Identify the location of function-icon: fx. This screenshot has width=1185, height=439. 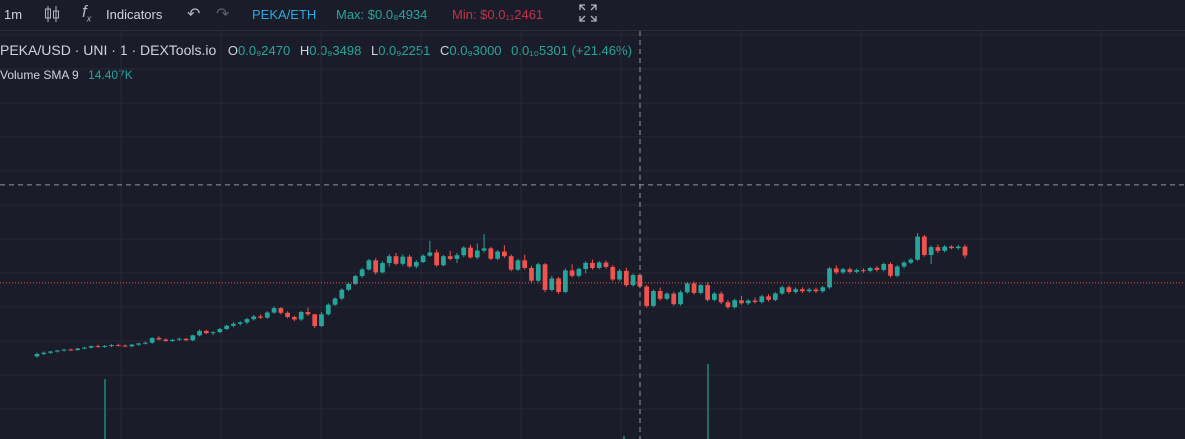
(86, 13).